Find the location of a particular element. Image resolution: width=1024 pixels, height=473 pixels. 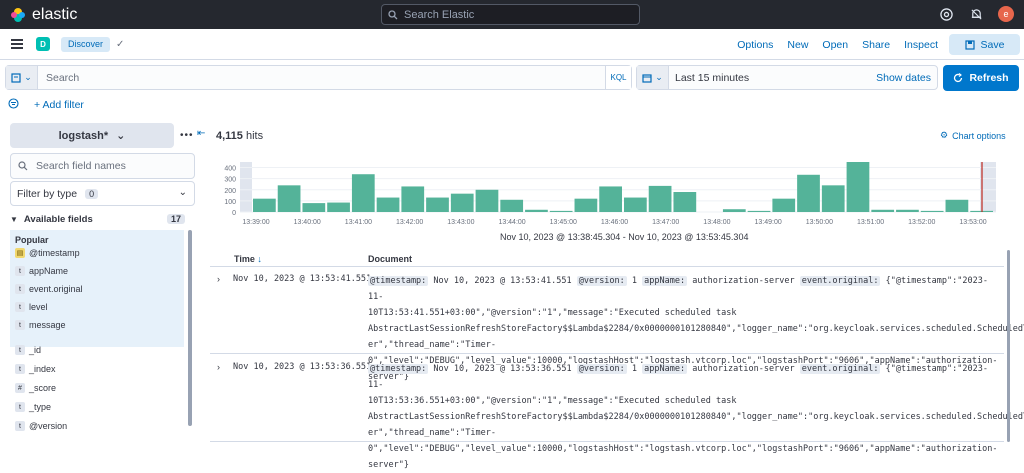

share-link: Share is located at coordinates (876, 45).